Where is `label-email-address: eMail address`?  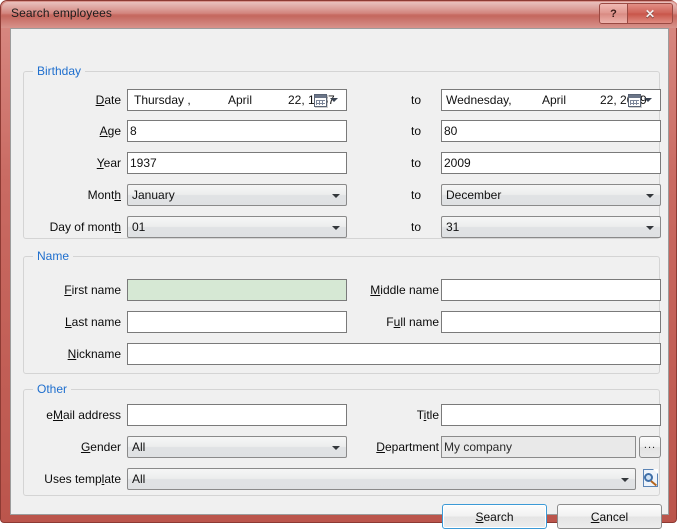 label-email-address: eMail address is located at coordinates (83, 415).